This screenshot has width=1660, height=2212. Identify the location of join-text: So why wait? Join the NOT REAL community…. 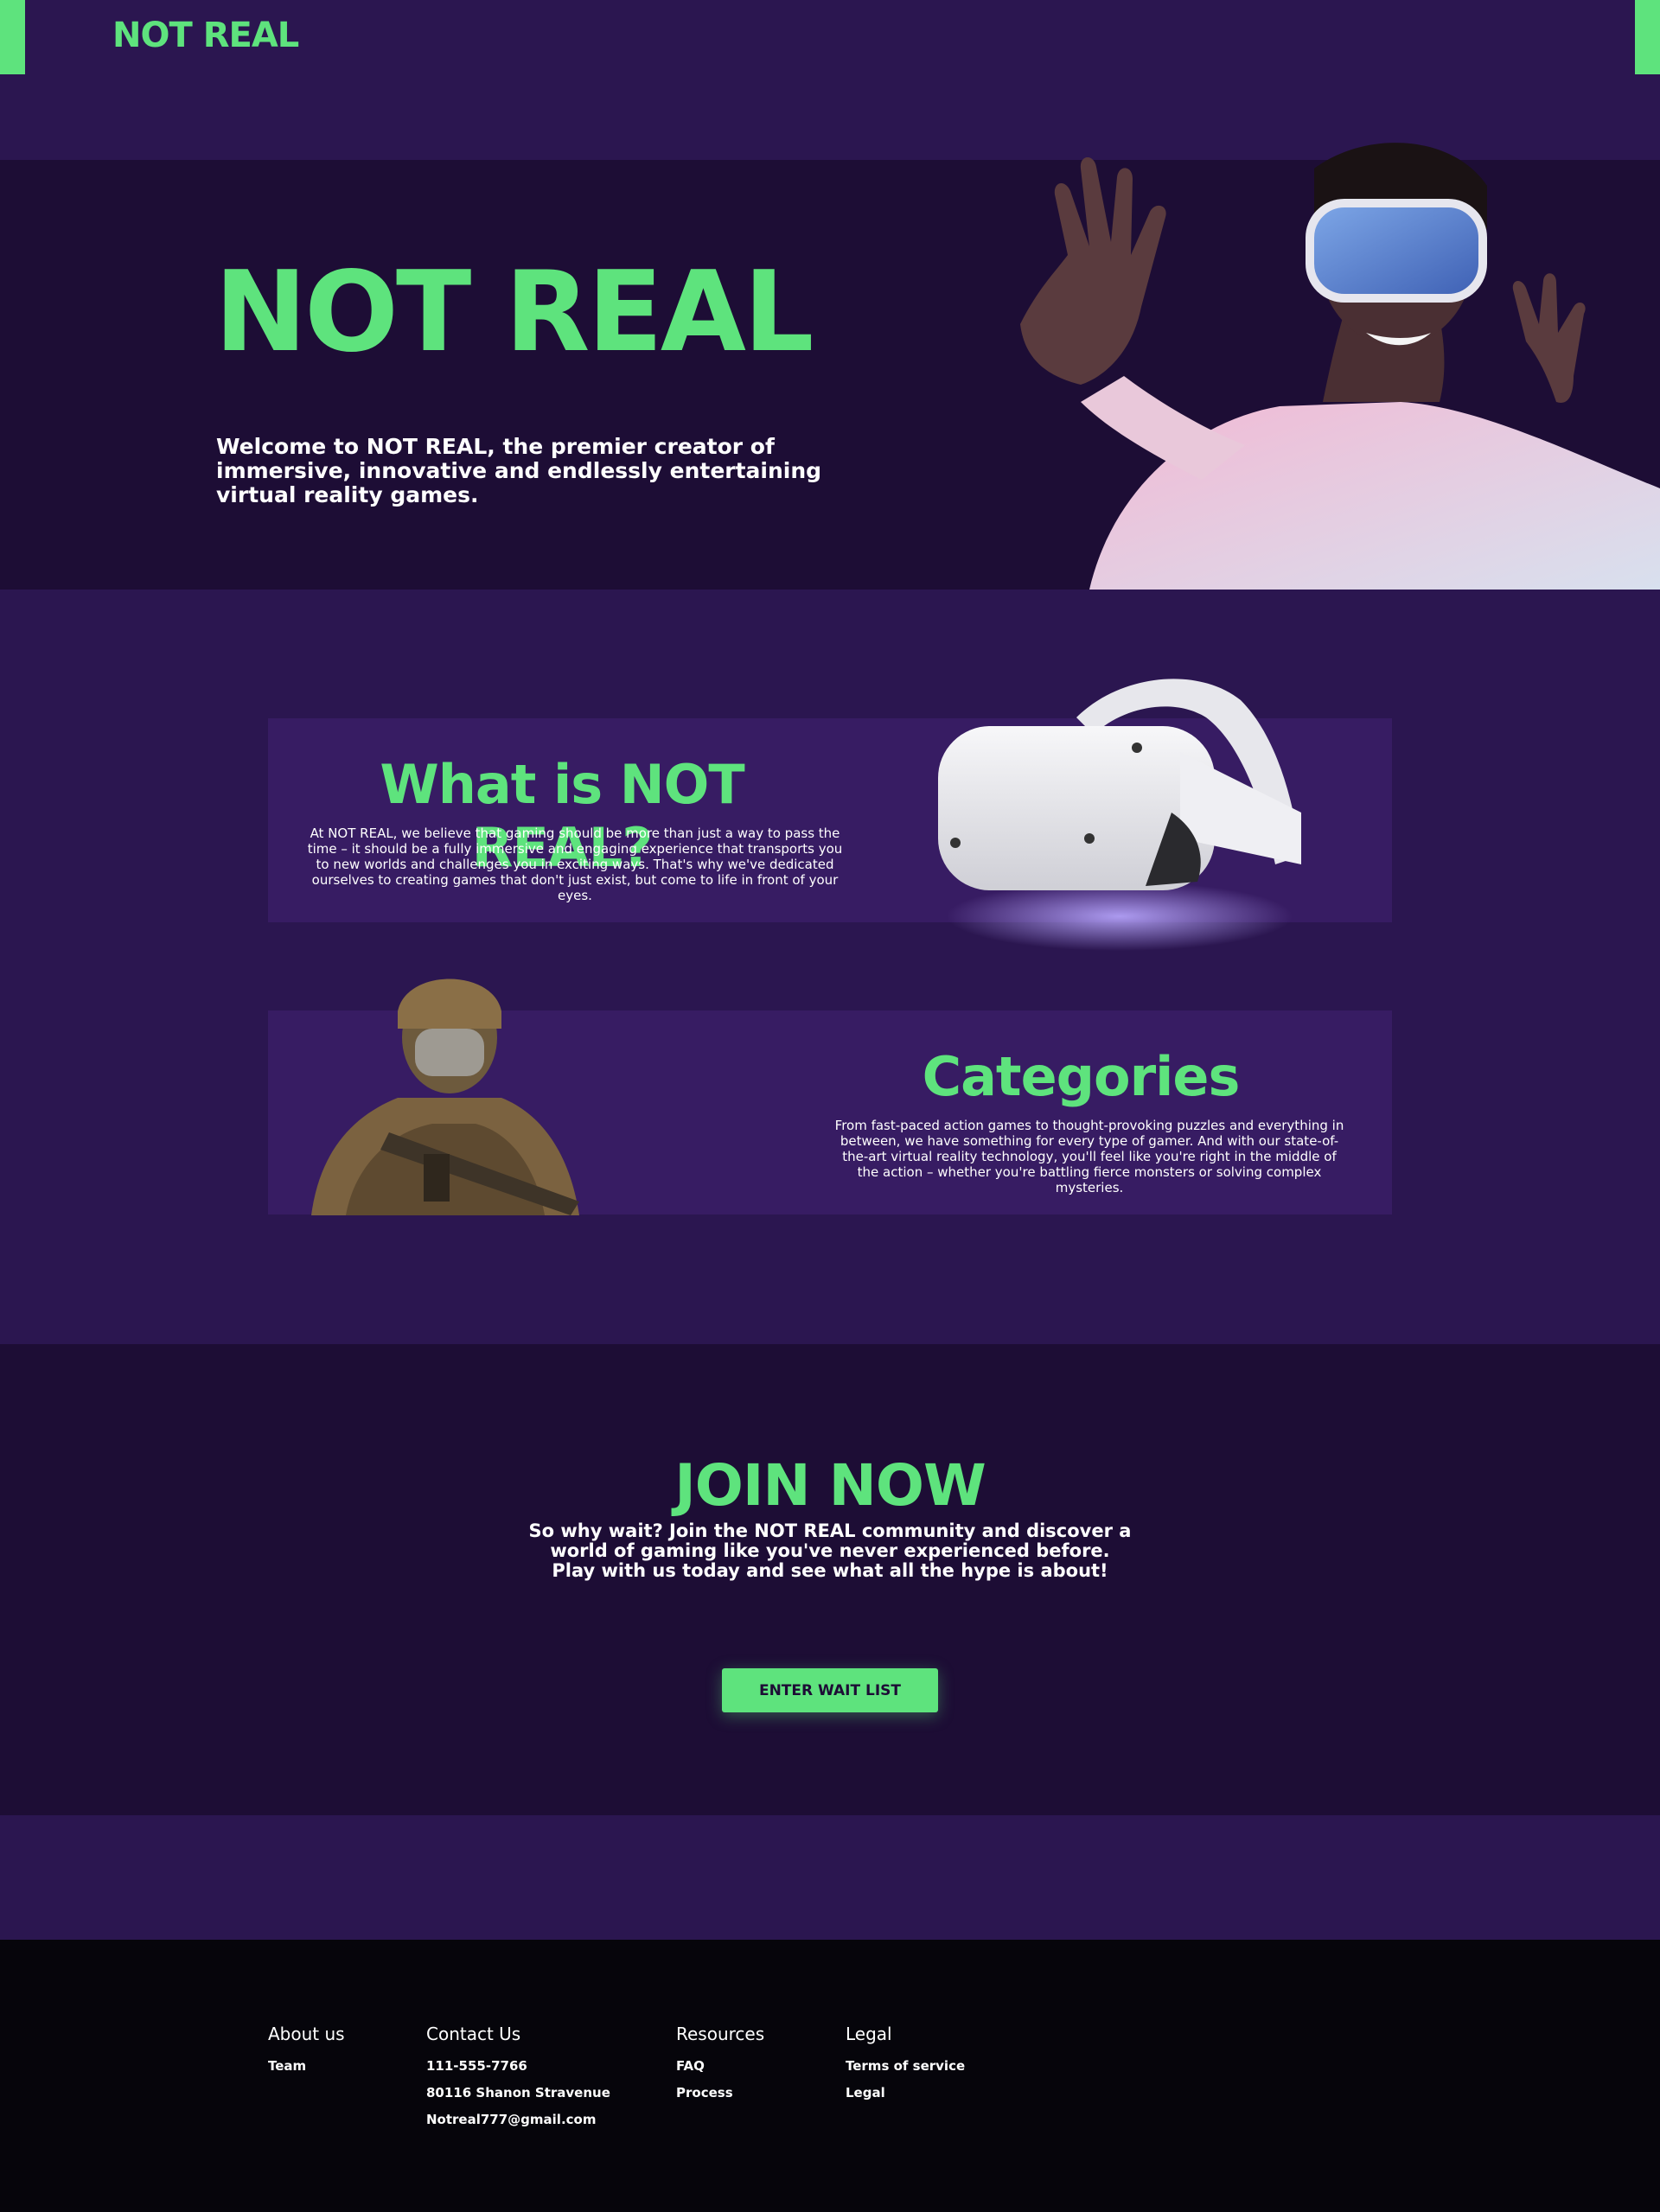
(830, 1550).